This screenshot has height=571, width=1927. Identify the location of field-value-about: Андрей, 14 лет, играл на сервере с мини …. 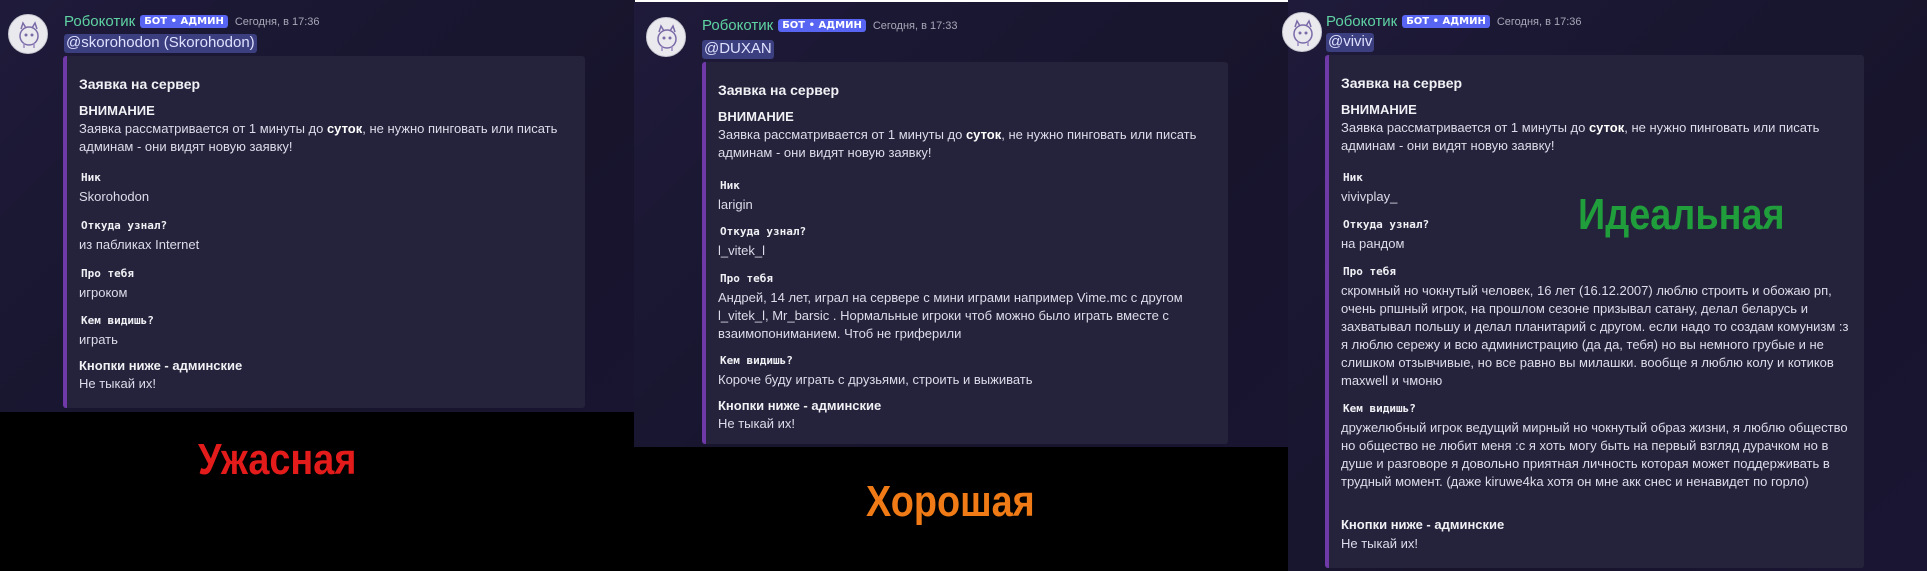
(950, 315).